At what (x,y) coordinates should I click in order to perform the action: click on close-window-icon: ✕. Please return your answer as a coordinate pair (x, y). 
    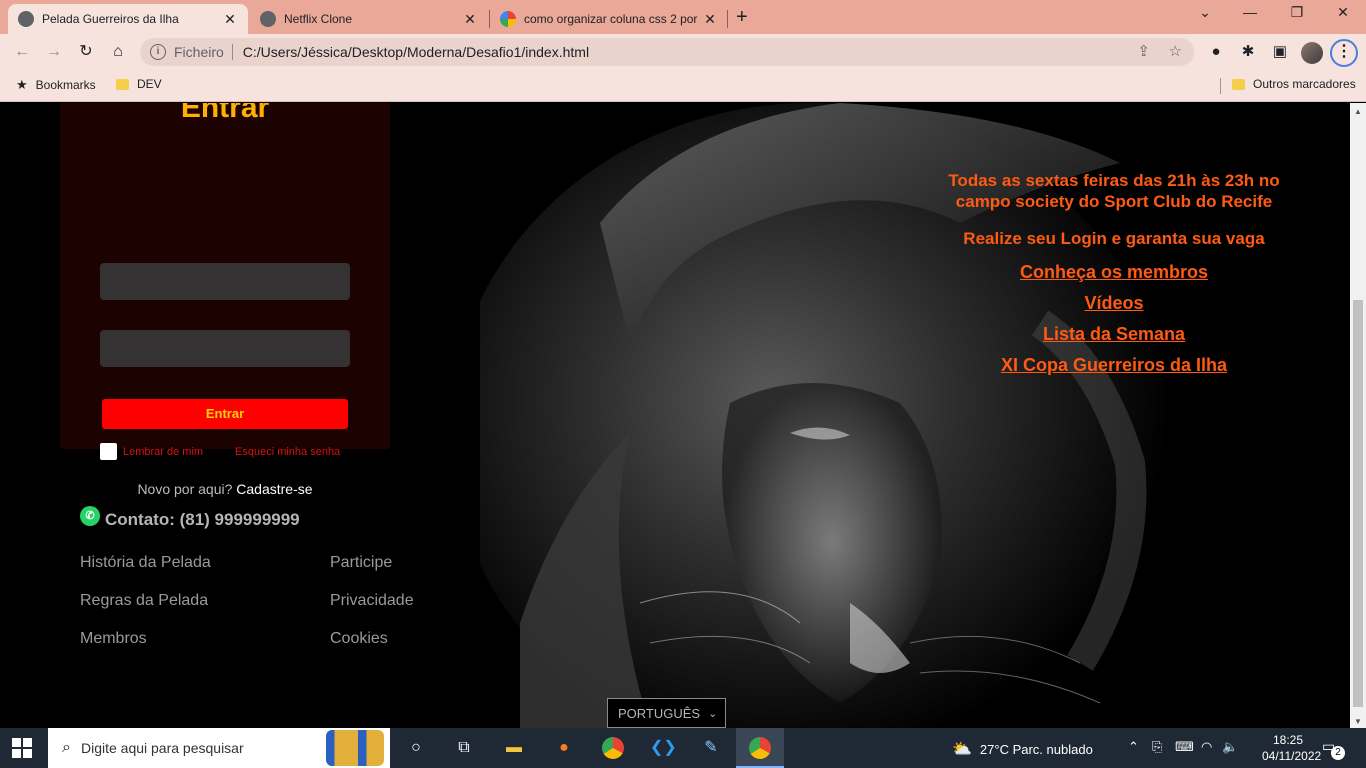
    Looking at the image, I should click on (1343, 12).